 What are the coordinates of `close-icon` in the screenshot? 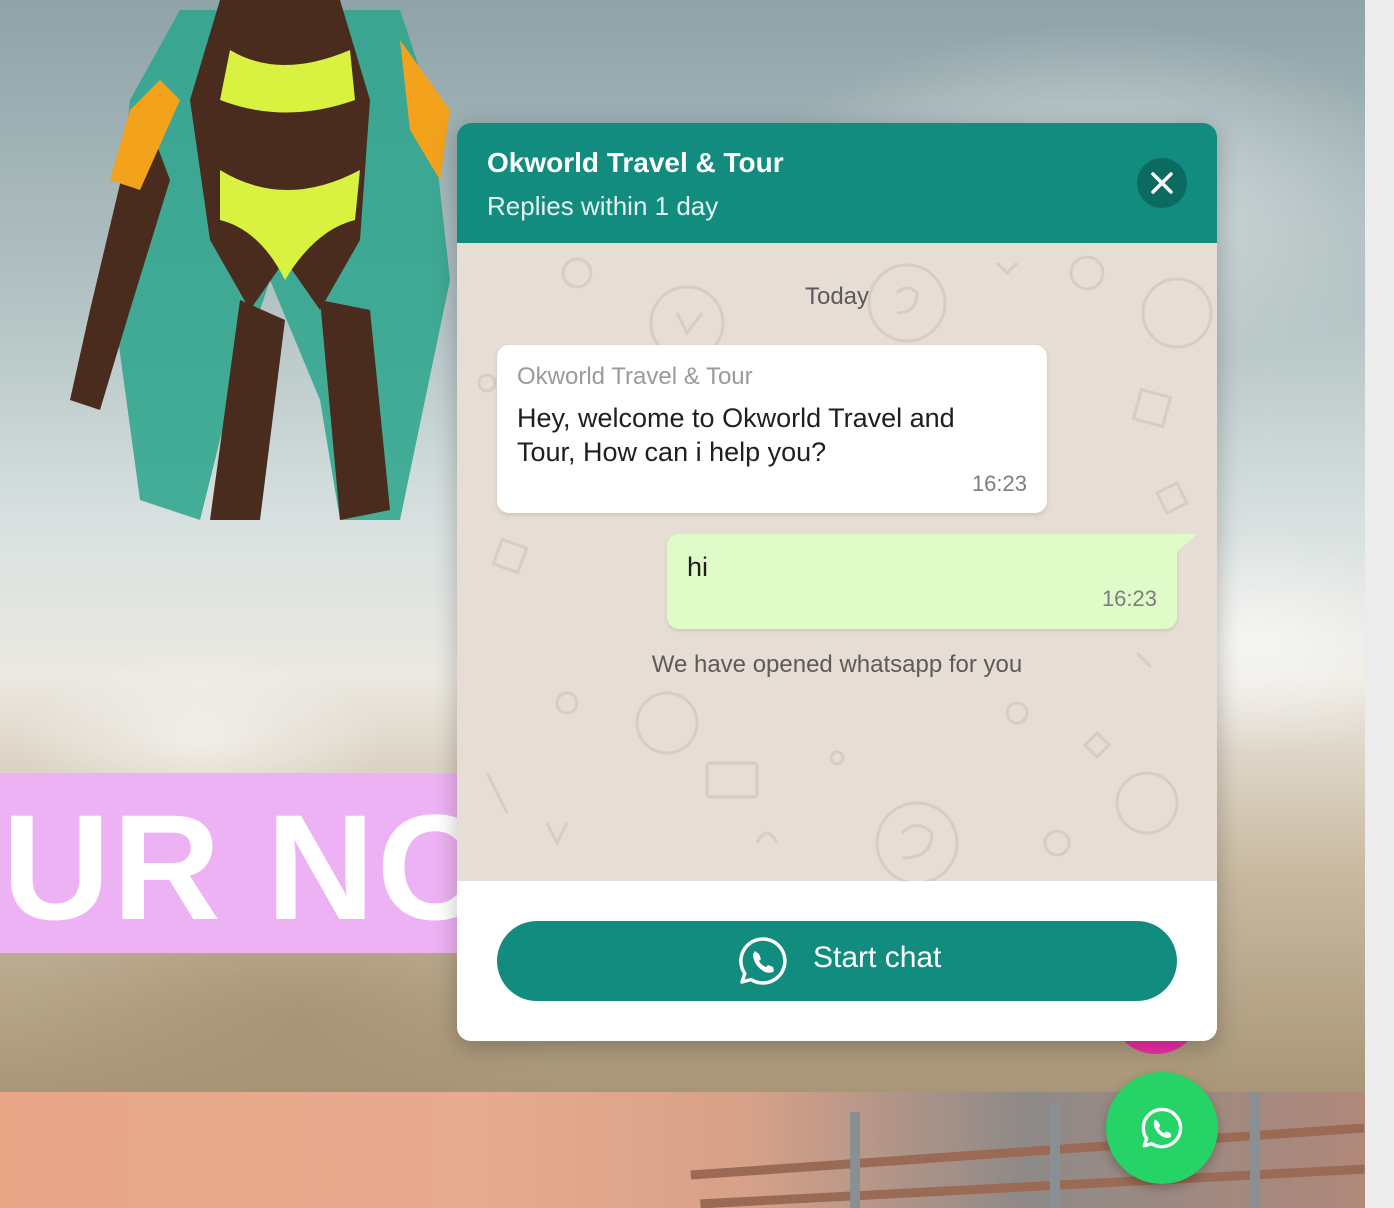 It's located at (1162, 183).